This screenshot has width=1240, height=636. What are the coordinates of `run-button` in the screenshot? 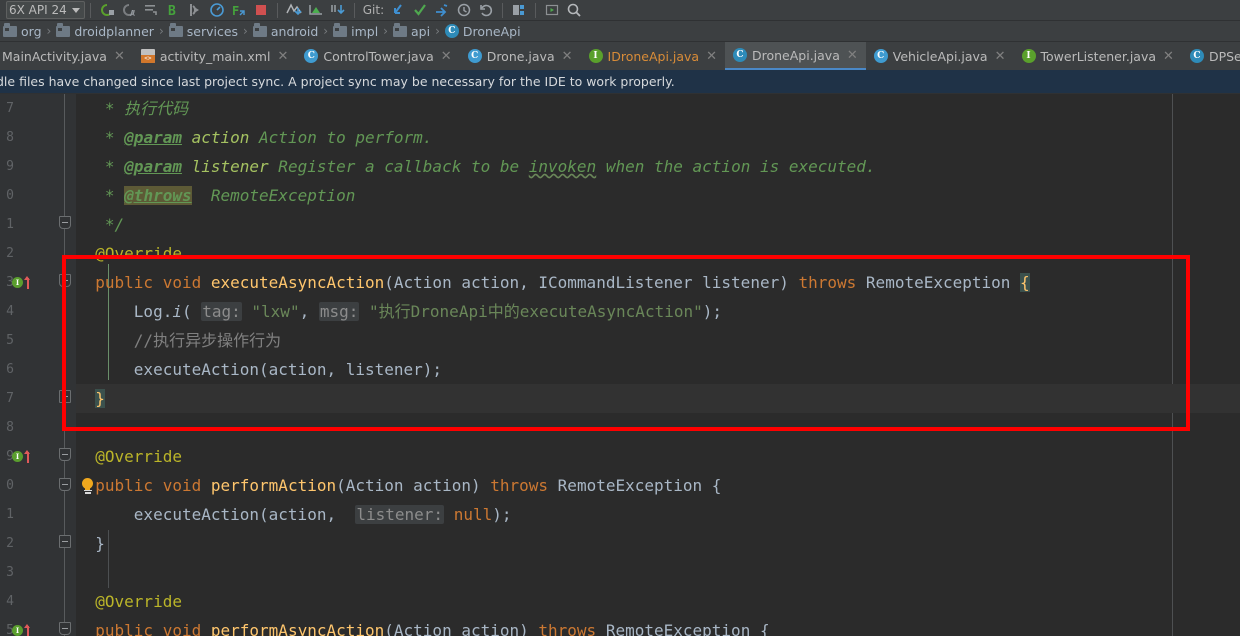 It's located at (107, 10).